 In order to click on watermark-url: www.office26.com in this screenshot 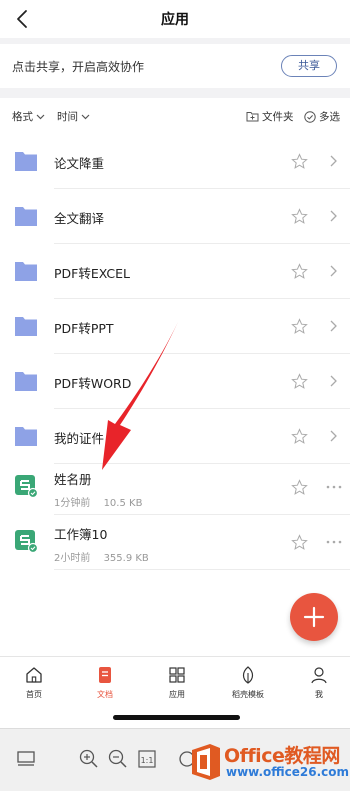, I will do `click(288, 772)`.